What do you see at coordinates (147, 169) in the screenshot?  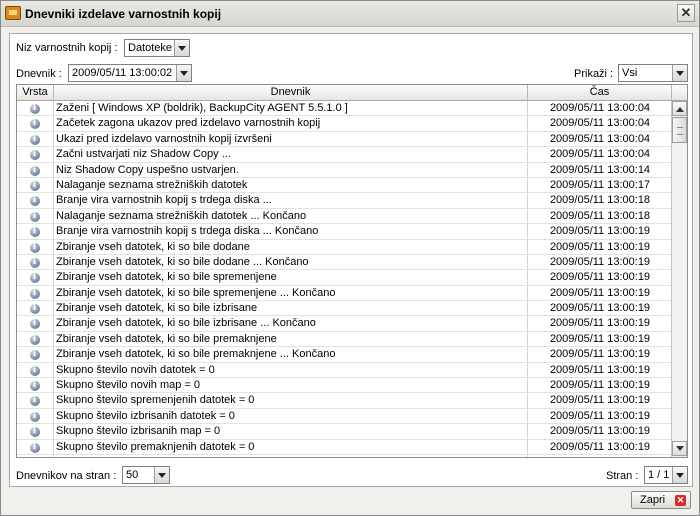 I see `log-message: Niz Shadow Copy uspešno ustvarjen.` at bounding box center [147, 169].